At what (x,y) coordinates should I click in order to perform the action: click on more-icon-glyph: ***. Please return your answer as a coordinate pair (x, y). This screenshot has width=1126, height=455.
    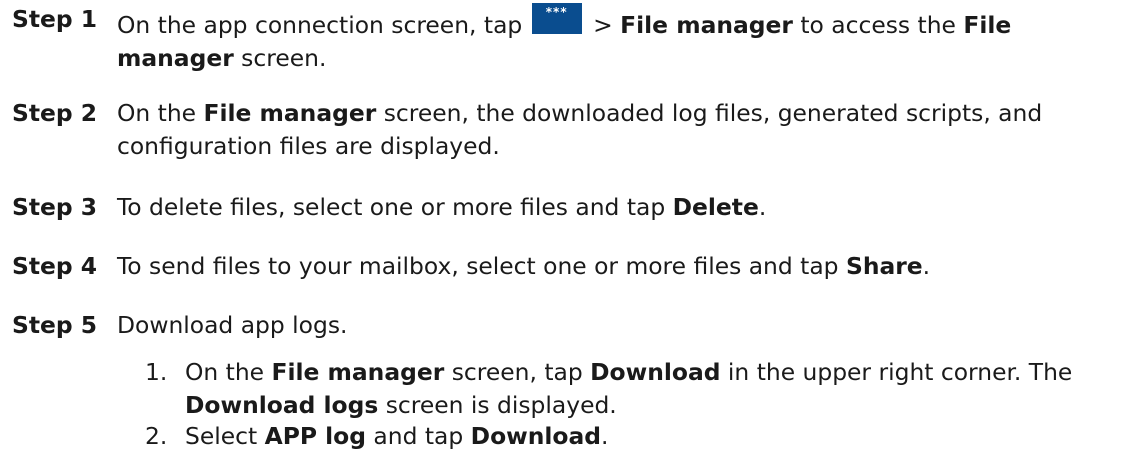
    Looking at the image, I should click on (556, 12).